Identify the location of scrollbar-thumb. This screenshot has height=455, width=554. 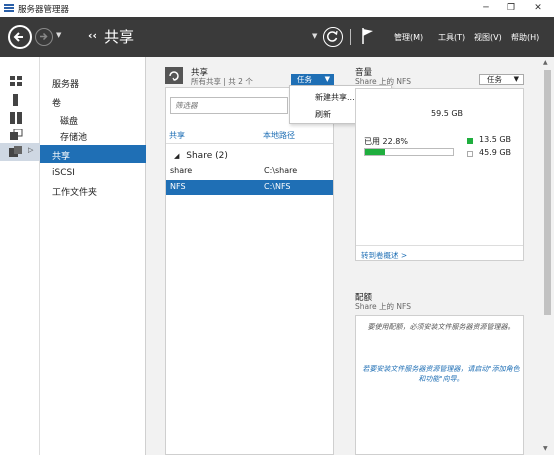
(547, 192).